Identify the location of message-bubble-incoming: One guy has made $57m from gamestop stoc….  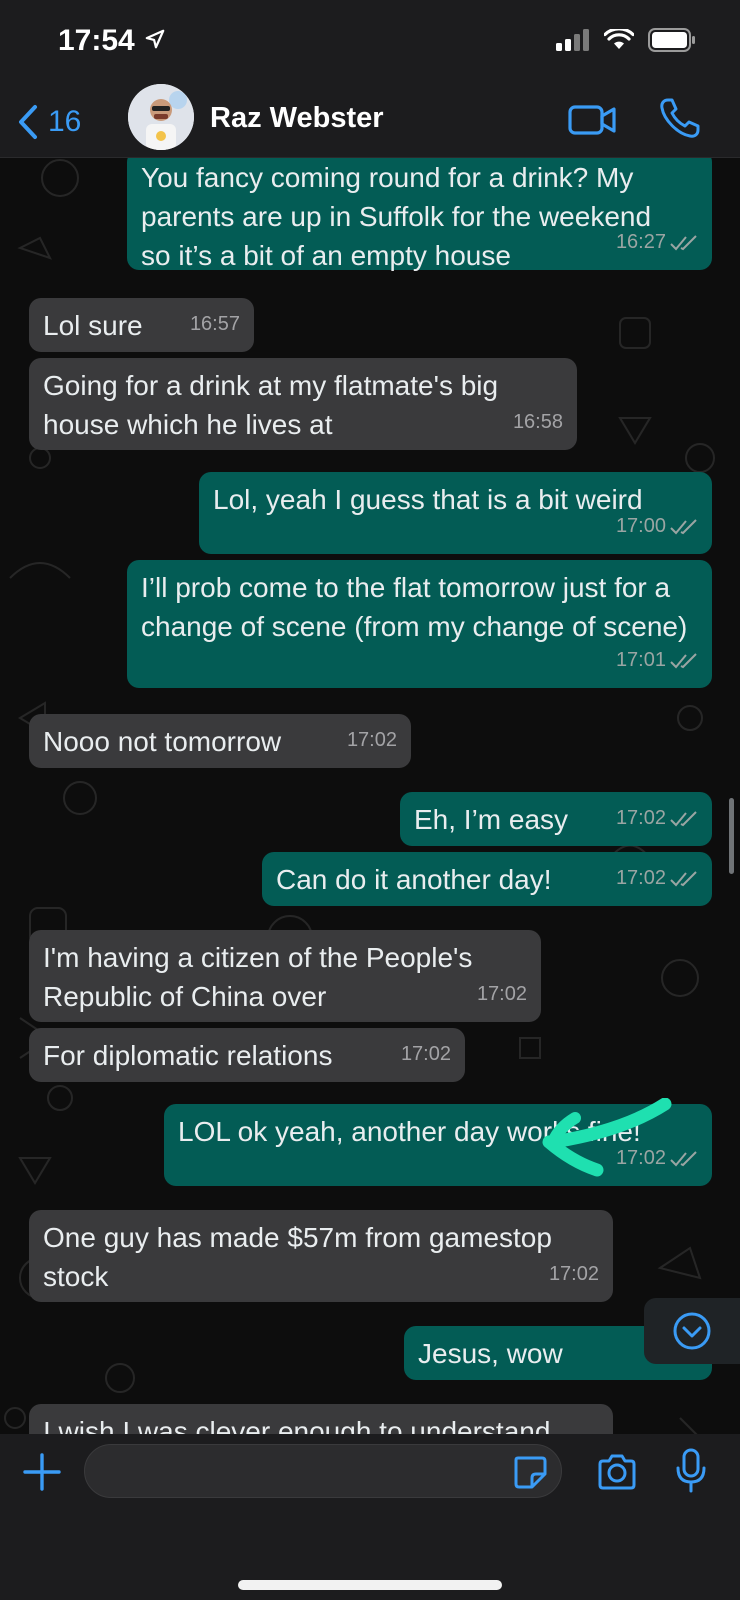
(321, 1256).